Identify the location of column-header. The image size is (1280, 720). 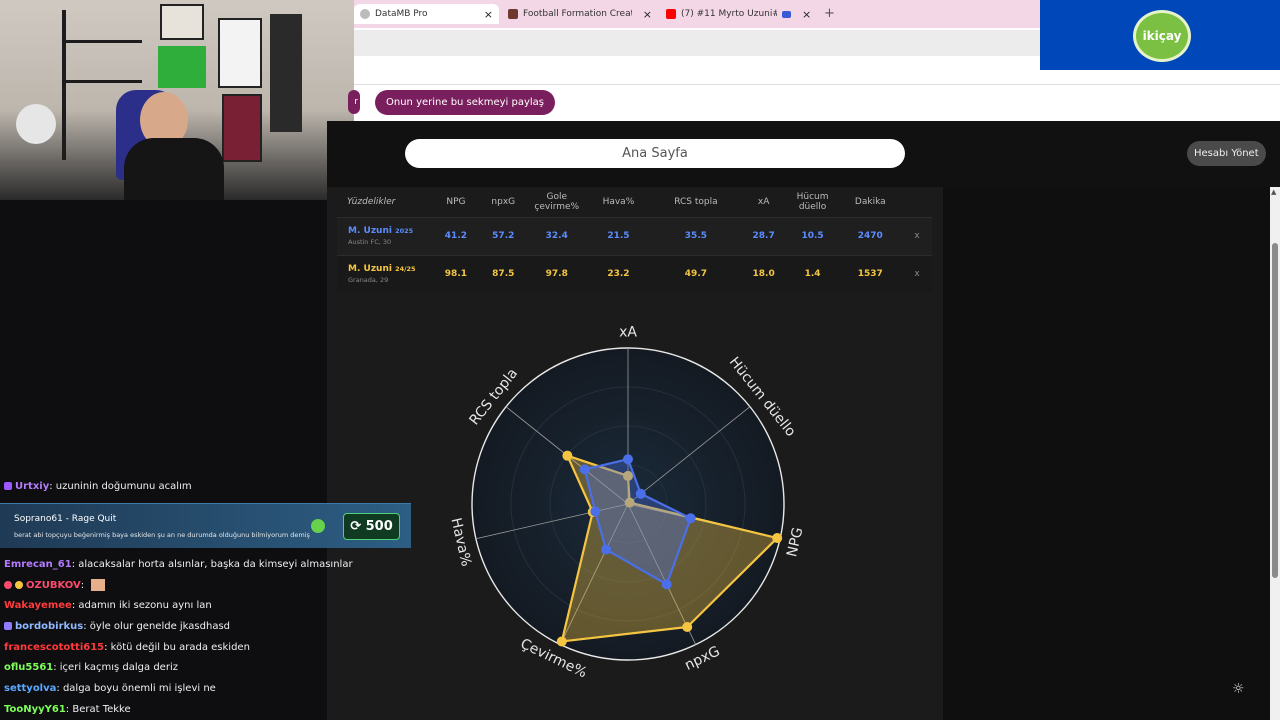
(917, 202).